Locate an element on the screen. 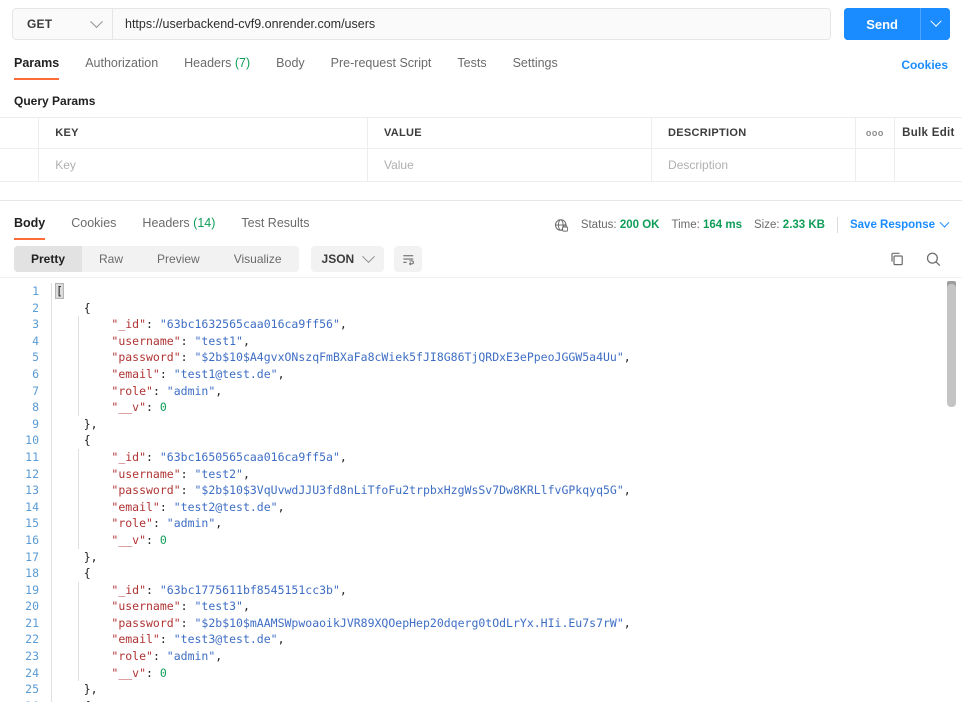 The image size is (962, 702). response-tab-body: Body is located at coordinates (30, 228).